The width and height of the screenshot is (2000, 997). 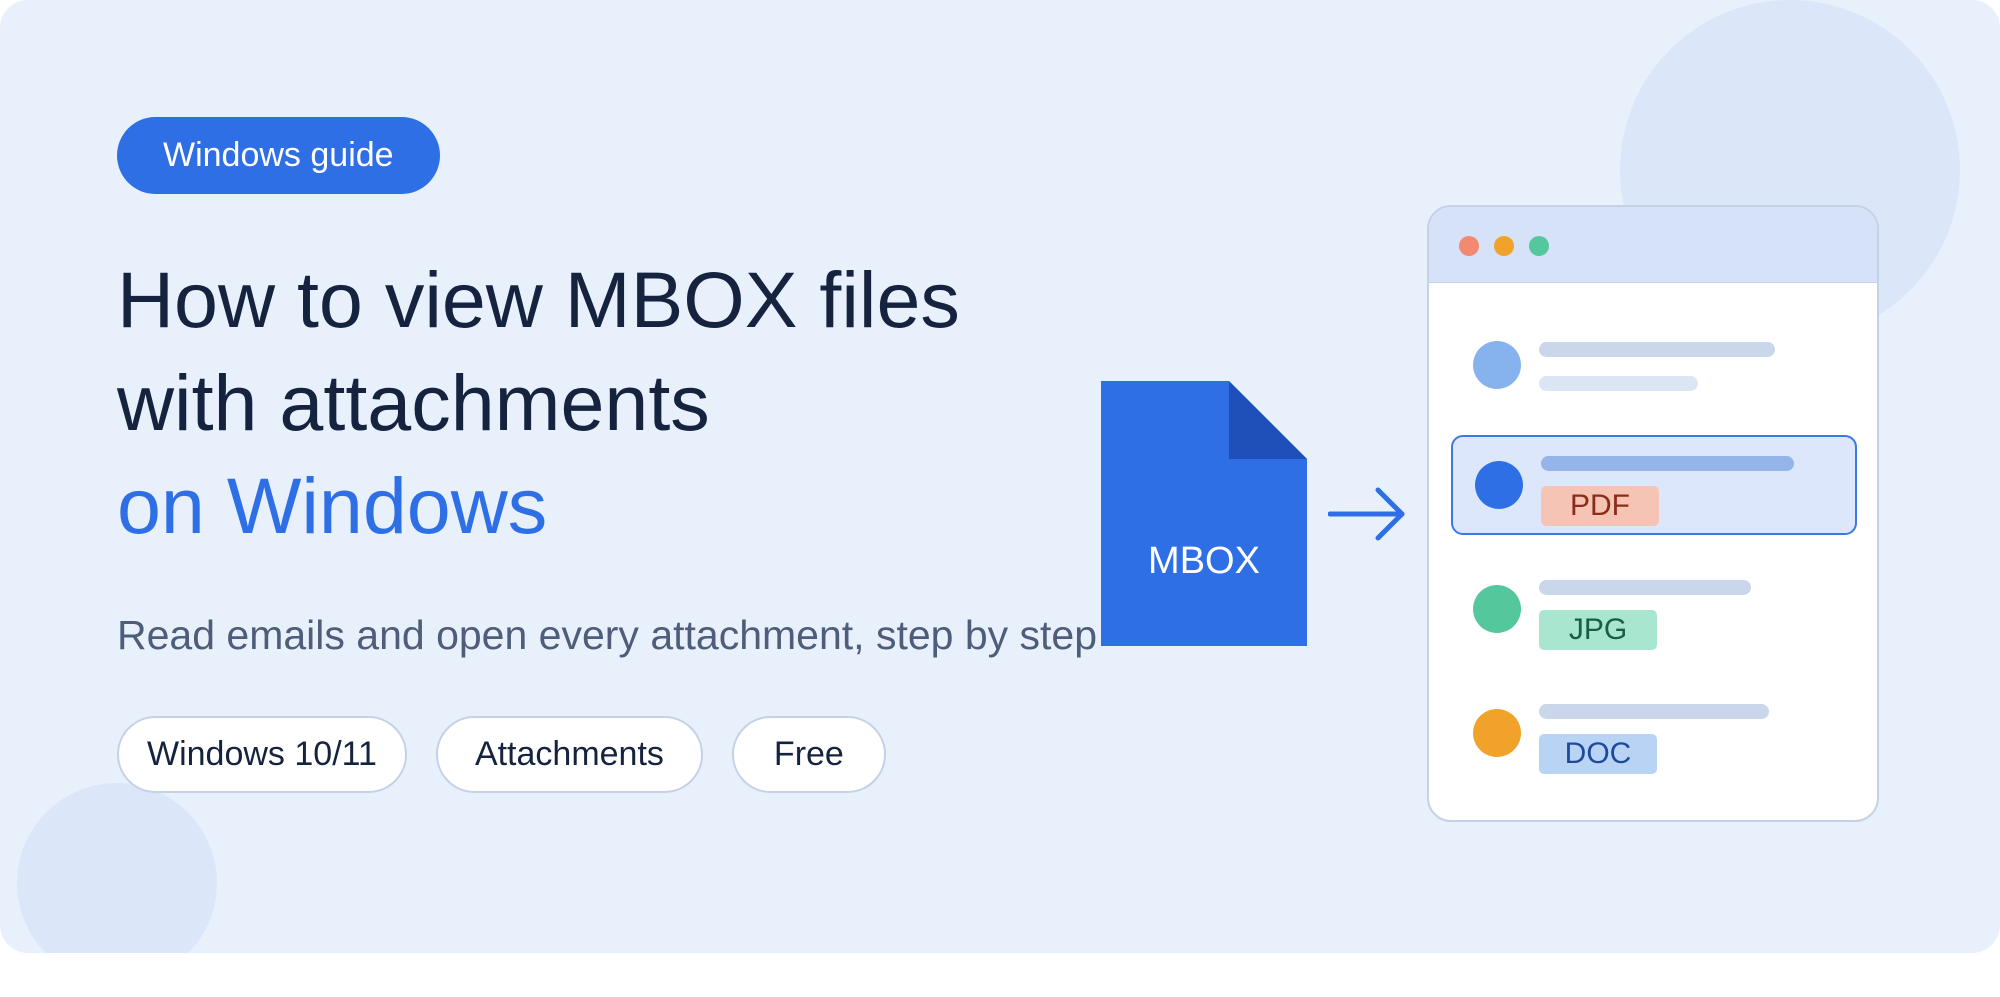 What do you see at coordinates (413, 402) in the screenshot?
I see `title-line-2: with attachments` at bounding box center [413, 402].